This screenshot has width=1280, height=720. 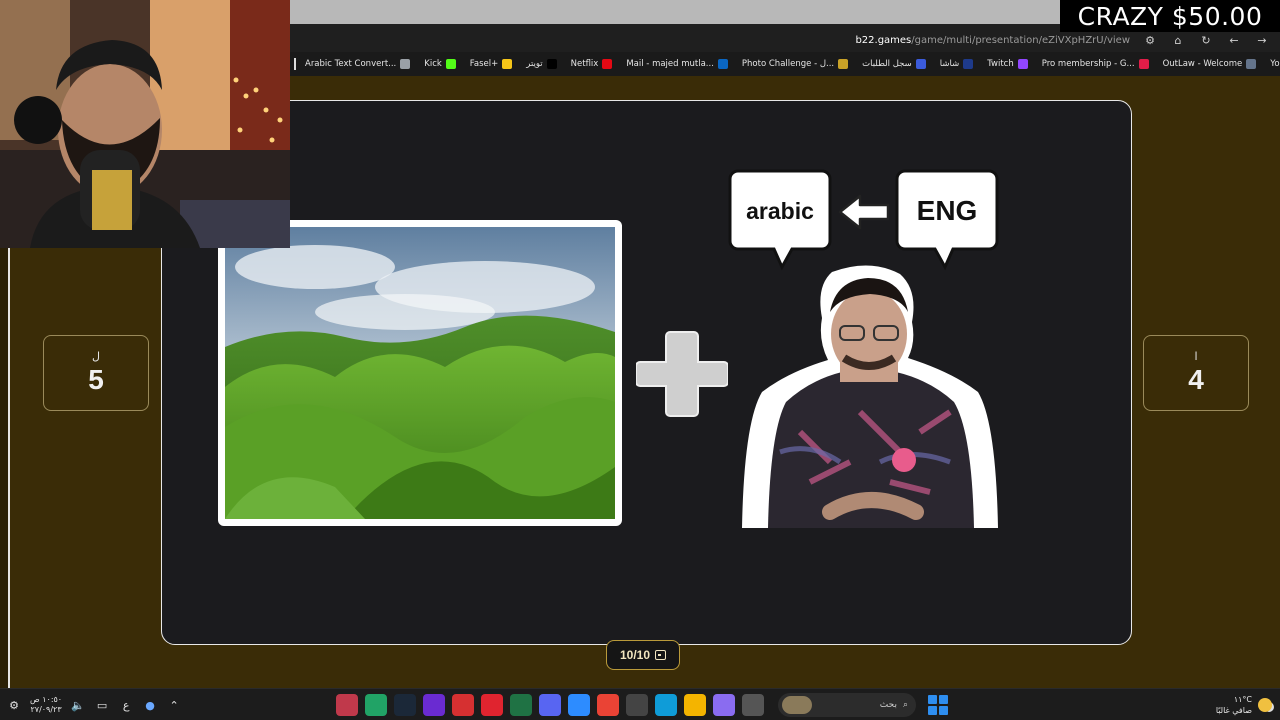 I want to click on question-counter: 10/10, so click(x=643, y=655).